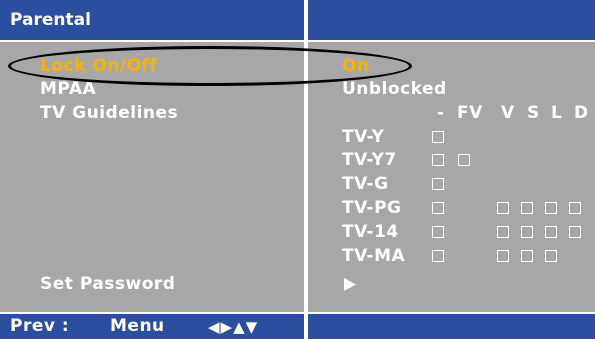  Describe the element at coordinates (68, 89) in the screenshot. I see `menu-item-mpaa: MPAA` at that location.